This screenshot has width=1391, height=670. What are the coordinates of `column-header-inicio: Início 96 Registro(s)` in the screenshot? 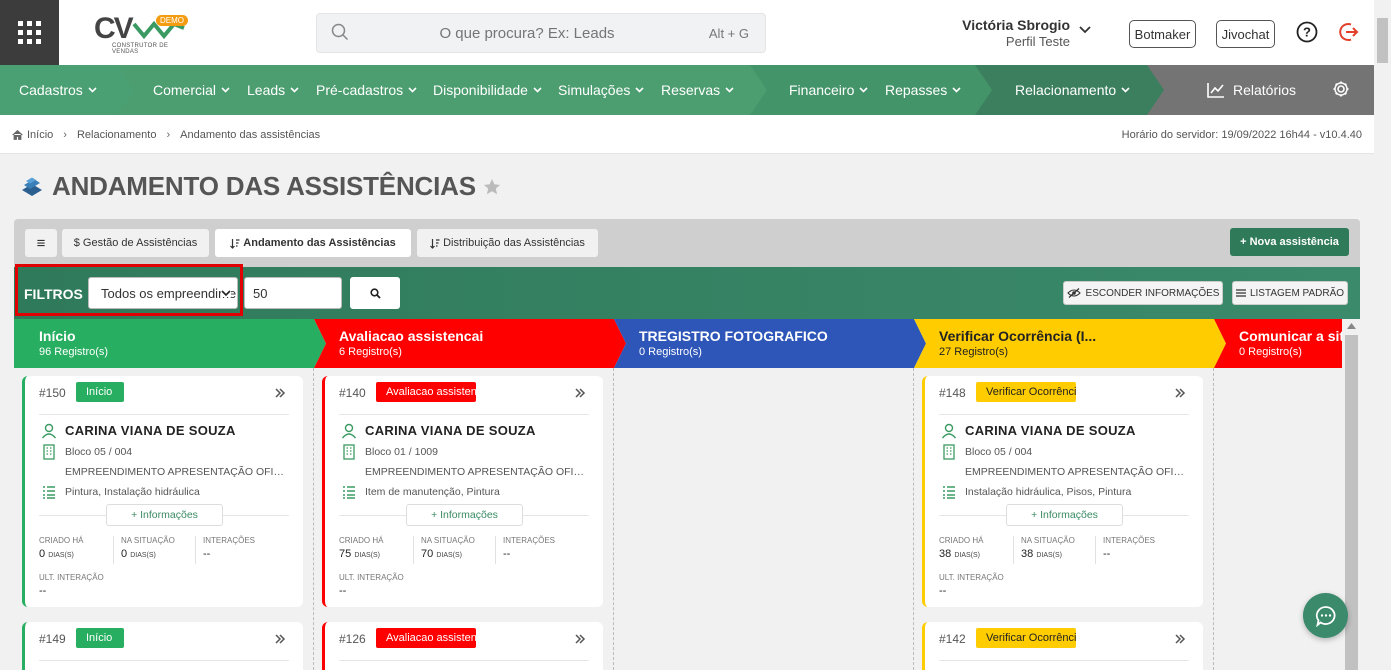 It's located at (170, 343).